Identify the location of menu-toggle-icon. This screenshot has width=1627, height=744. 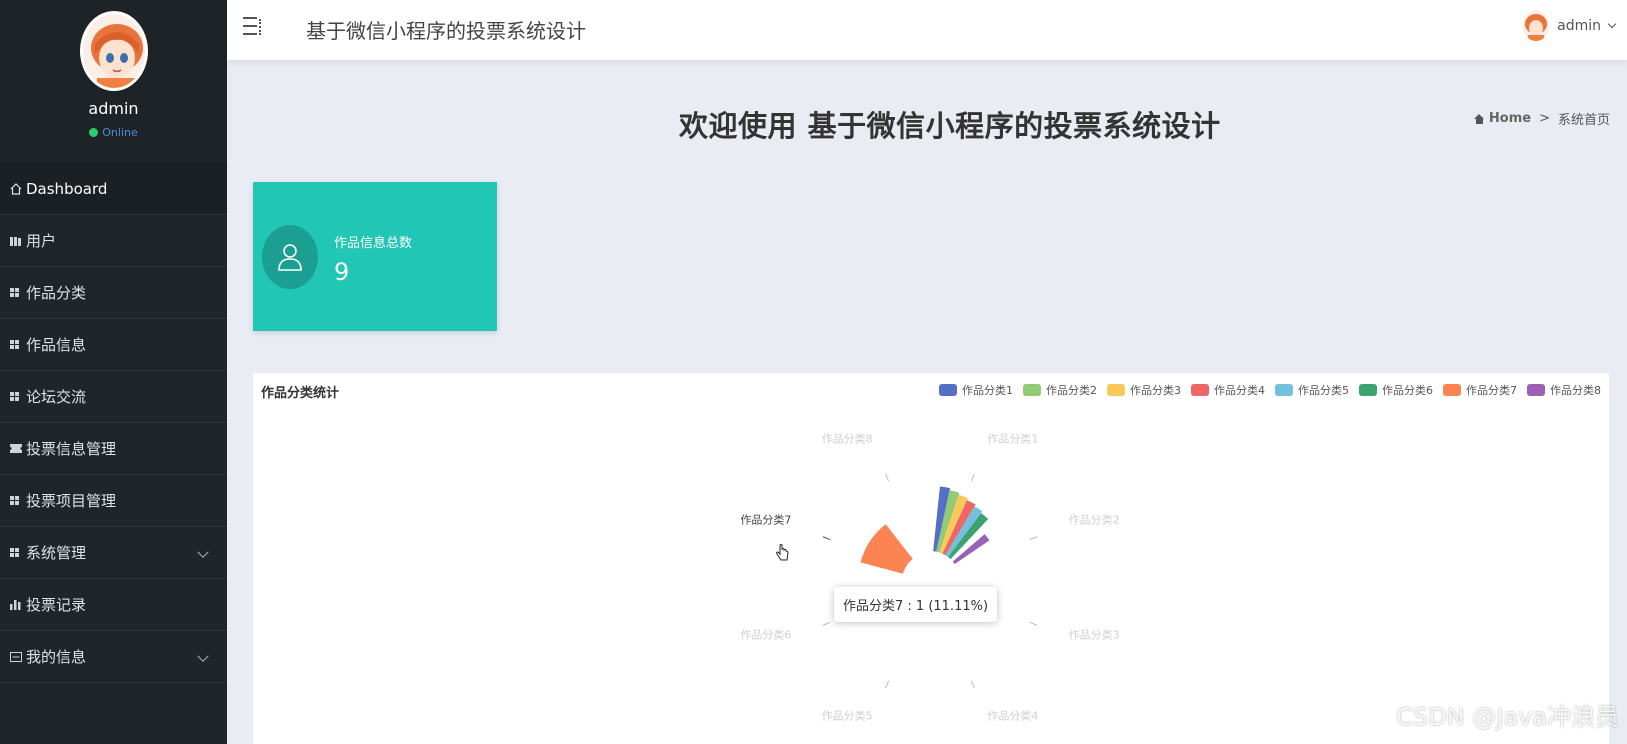
(252, 27).